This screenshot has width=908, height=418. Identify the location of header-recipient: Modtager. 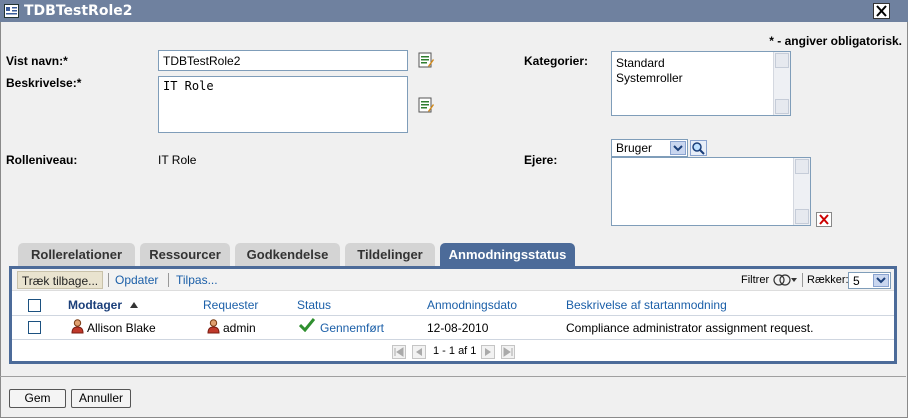
(103, 305).